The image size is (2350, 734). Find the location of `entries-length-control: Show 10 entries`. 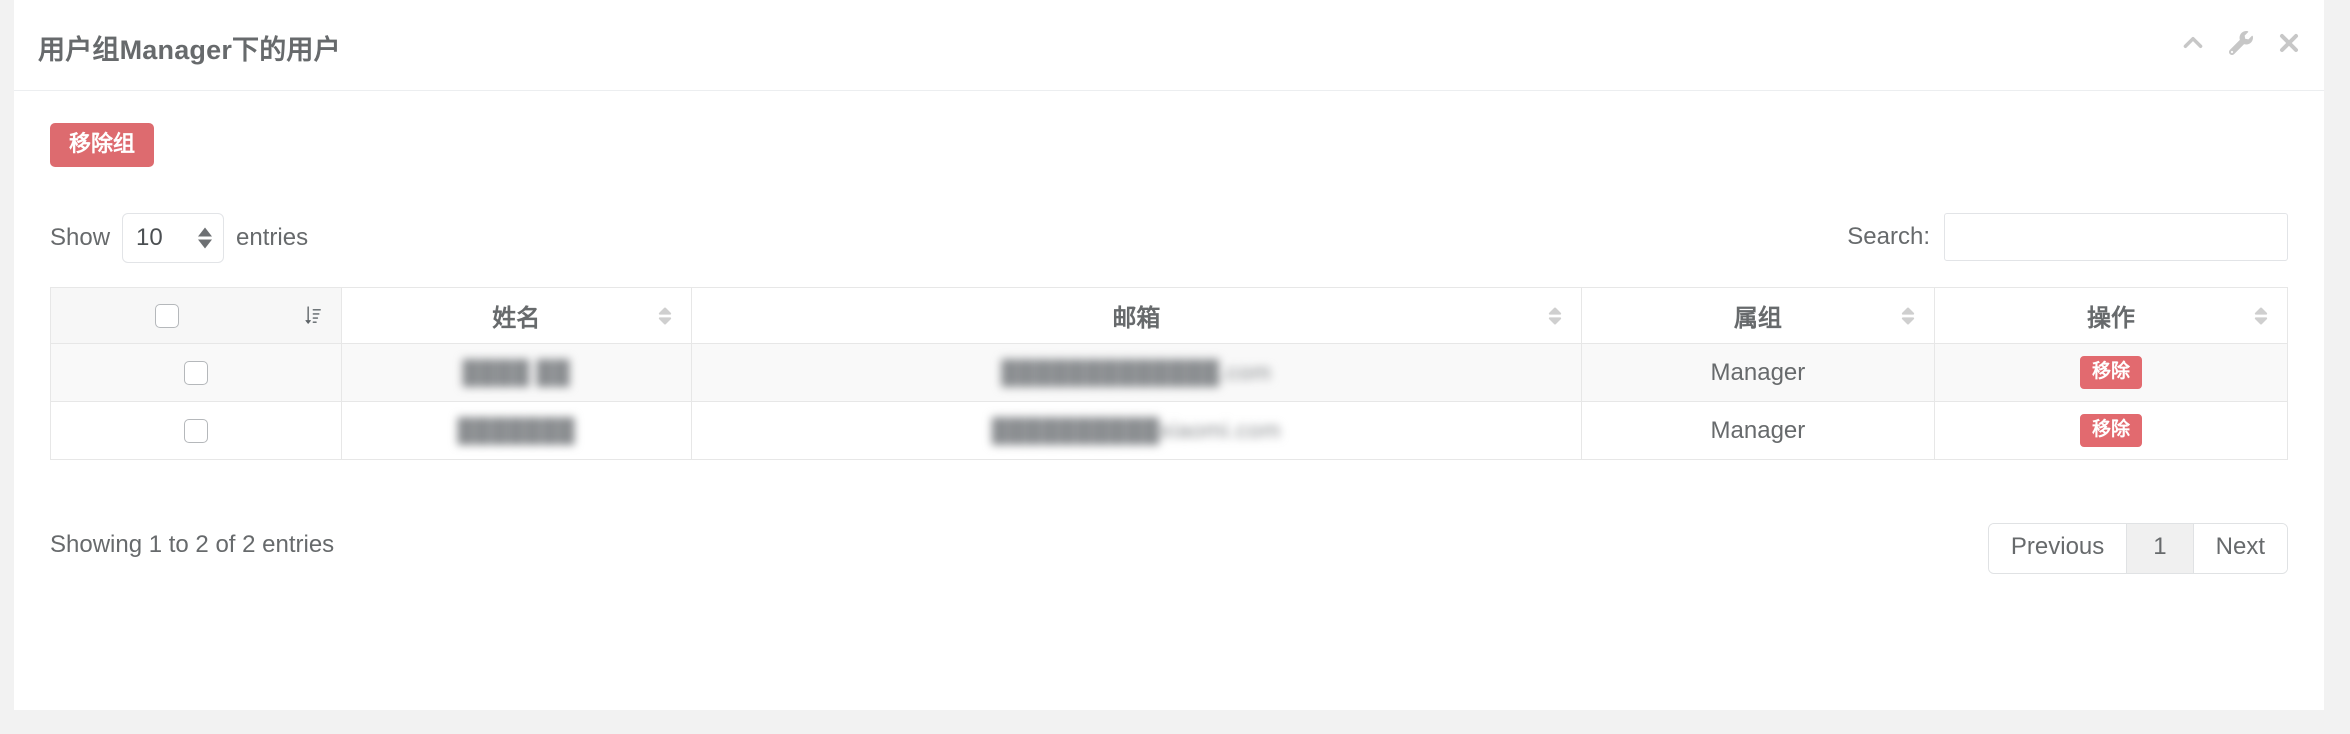

entries-length-control: Show 10 entries is located at coordinates (179, 238).